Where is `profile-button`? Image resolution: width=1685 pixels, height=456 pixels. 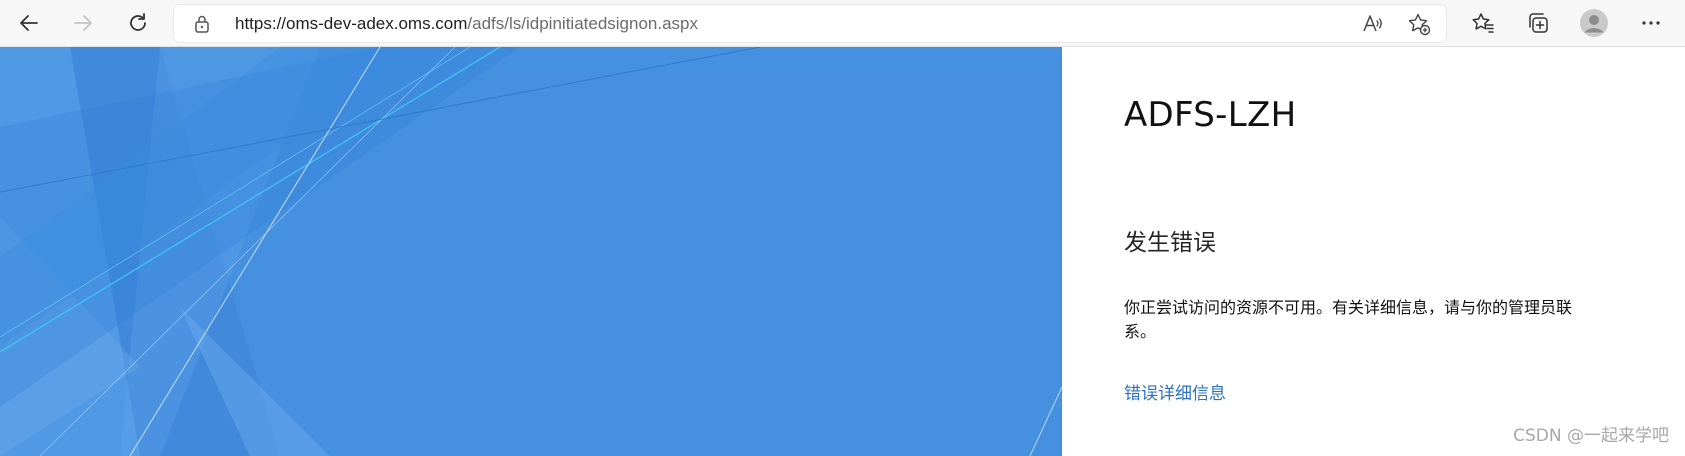 profile-button is located at coordinates (1594, 23).